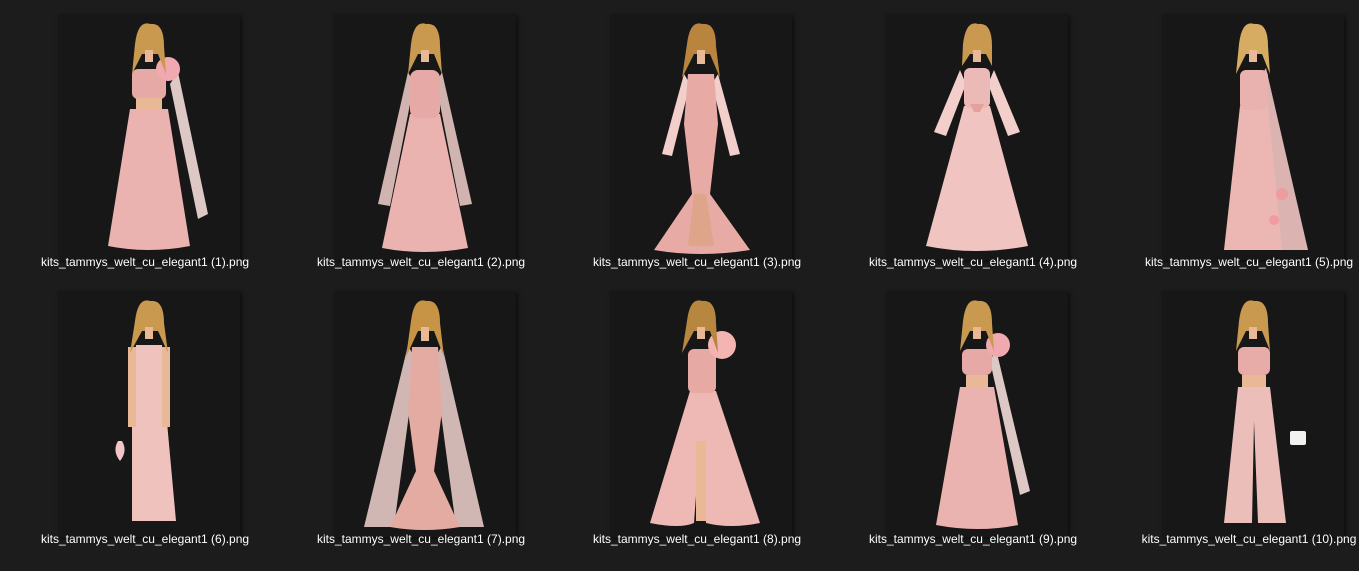 Image resolution: width=1359 pixels, height=571 pixels. Describe the element at coordinates (1249, 262) in the screenshot. I see `file-name: kits_tammys_welt_cu_elegant1 (5).png` at that location.